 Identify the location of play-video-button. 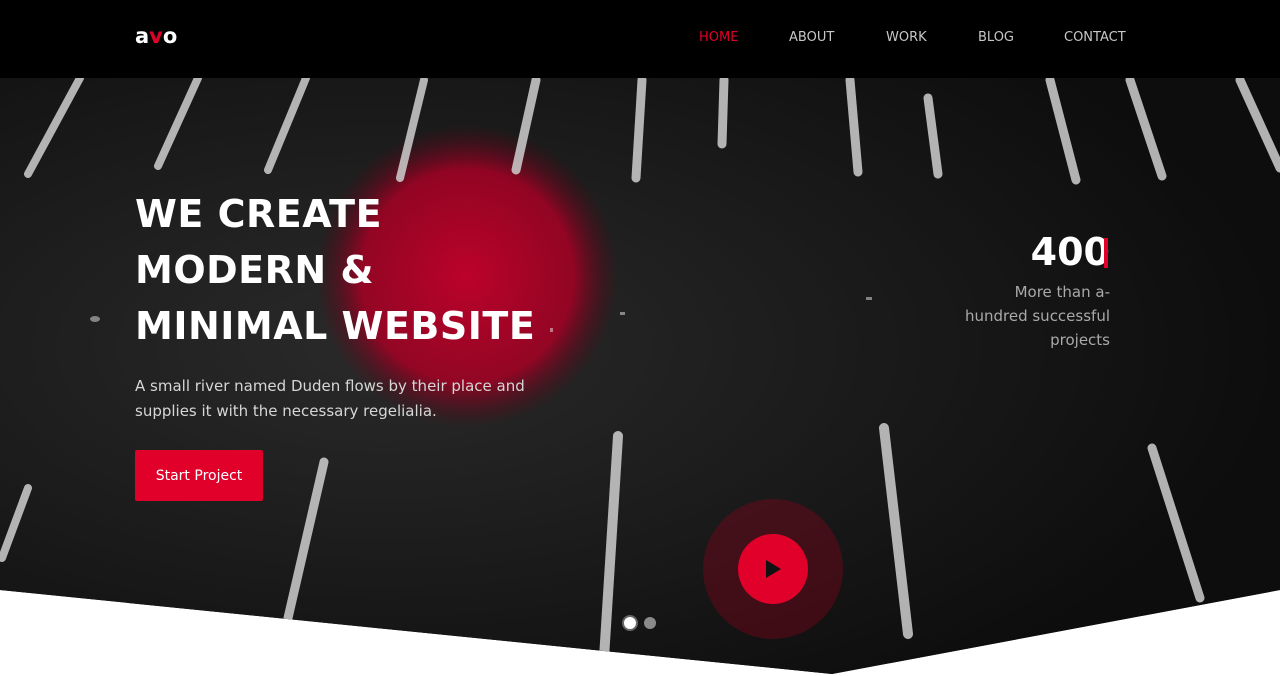
(773, 569).